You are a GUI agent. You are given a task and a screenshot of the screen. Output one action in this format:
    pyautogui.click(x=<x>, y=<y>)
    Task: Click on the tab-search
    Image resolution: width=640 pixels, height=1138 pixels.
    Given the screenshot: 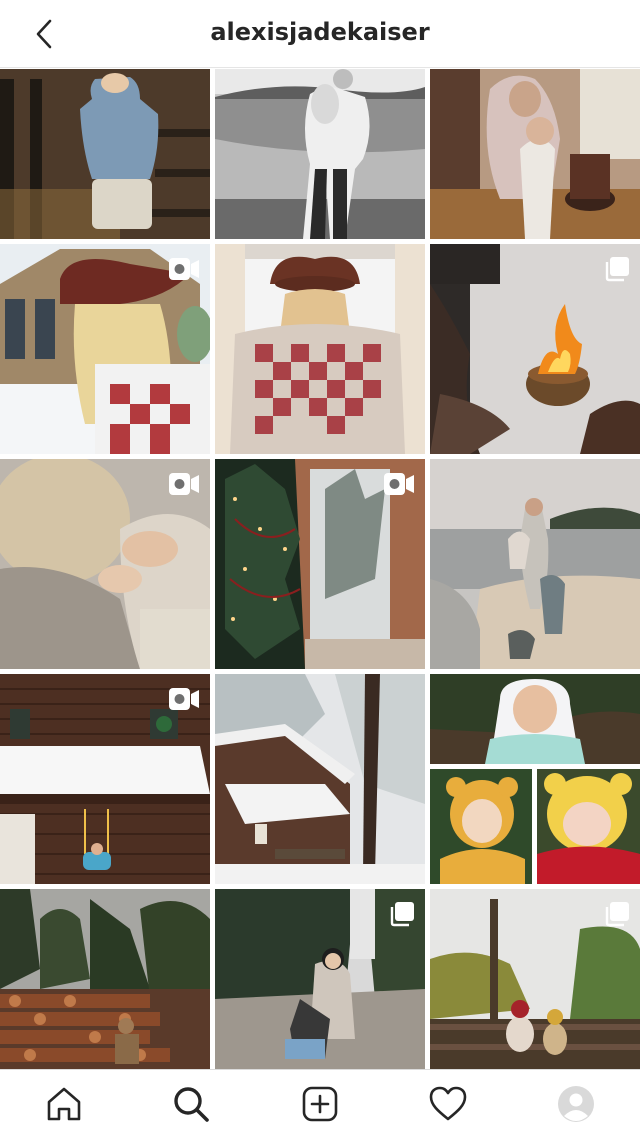 What is the action you would take?
    pyautogui.click(x=191, y=1104)
    